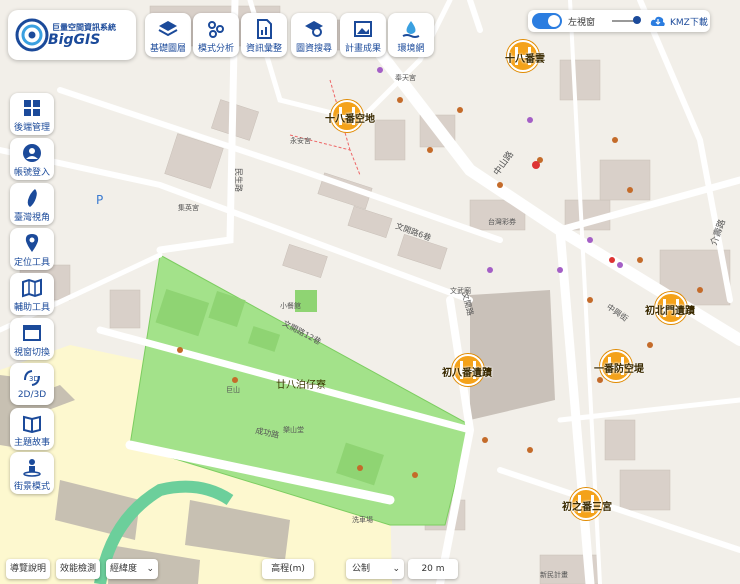 The width and height of the screenshot is (740, 584). What do you see at coordinates (375, 569) in the screenshot?
I see `unit-select: 公制 ⌄` at bounding box center [375, 569].